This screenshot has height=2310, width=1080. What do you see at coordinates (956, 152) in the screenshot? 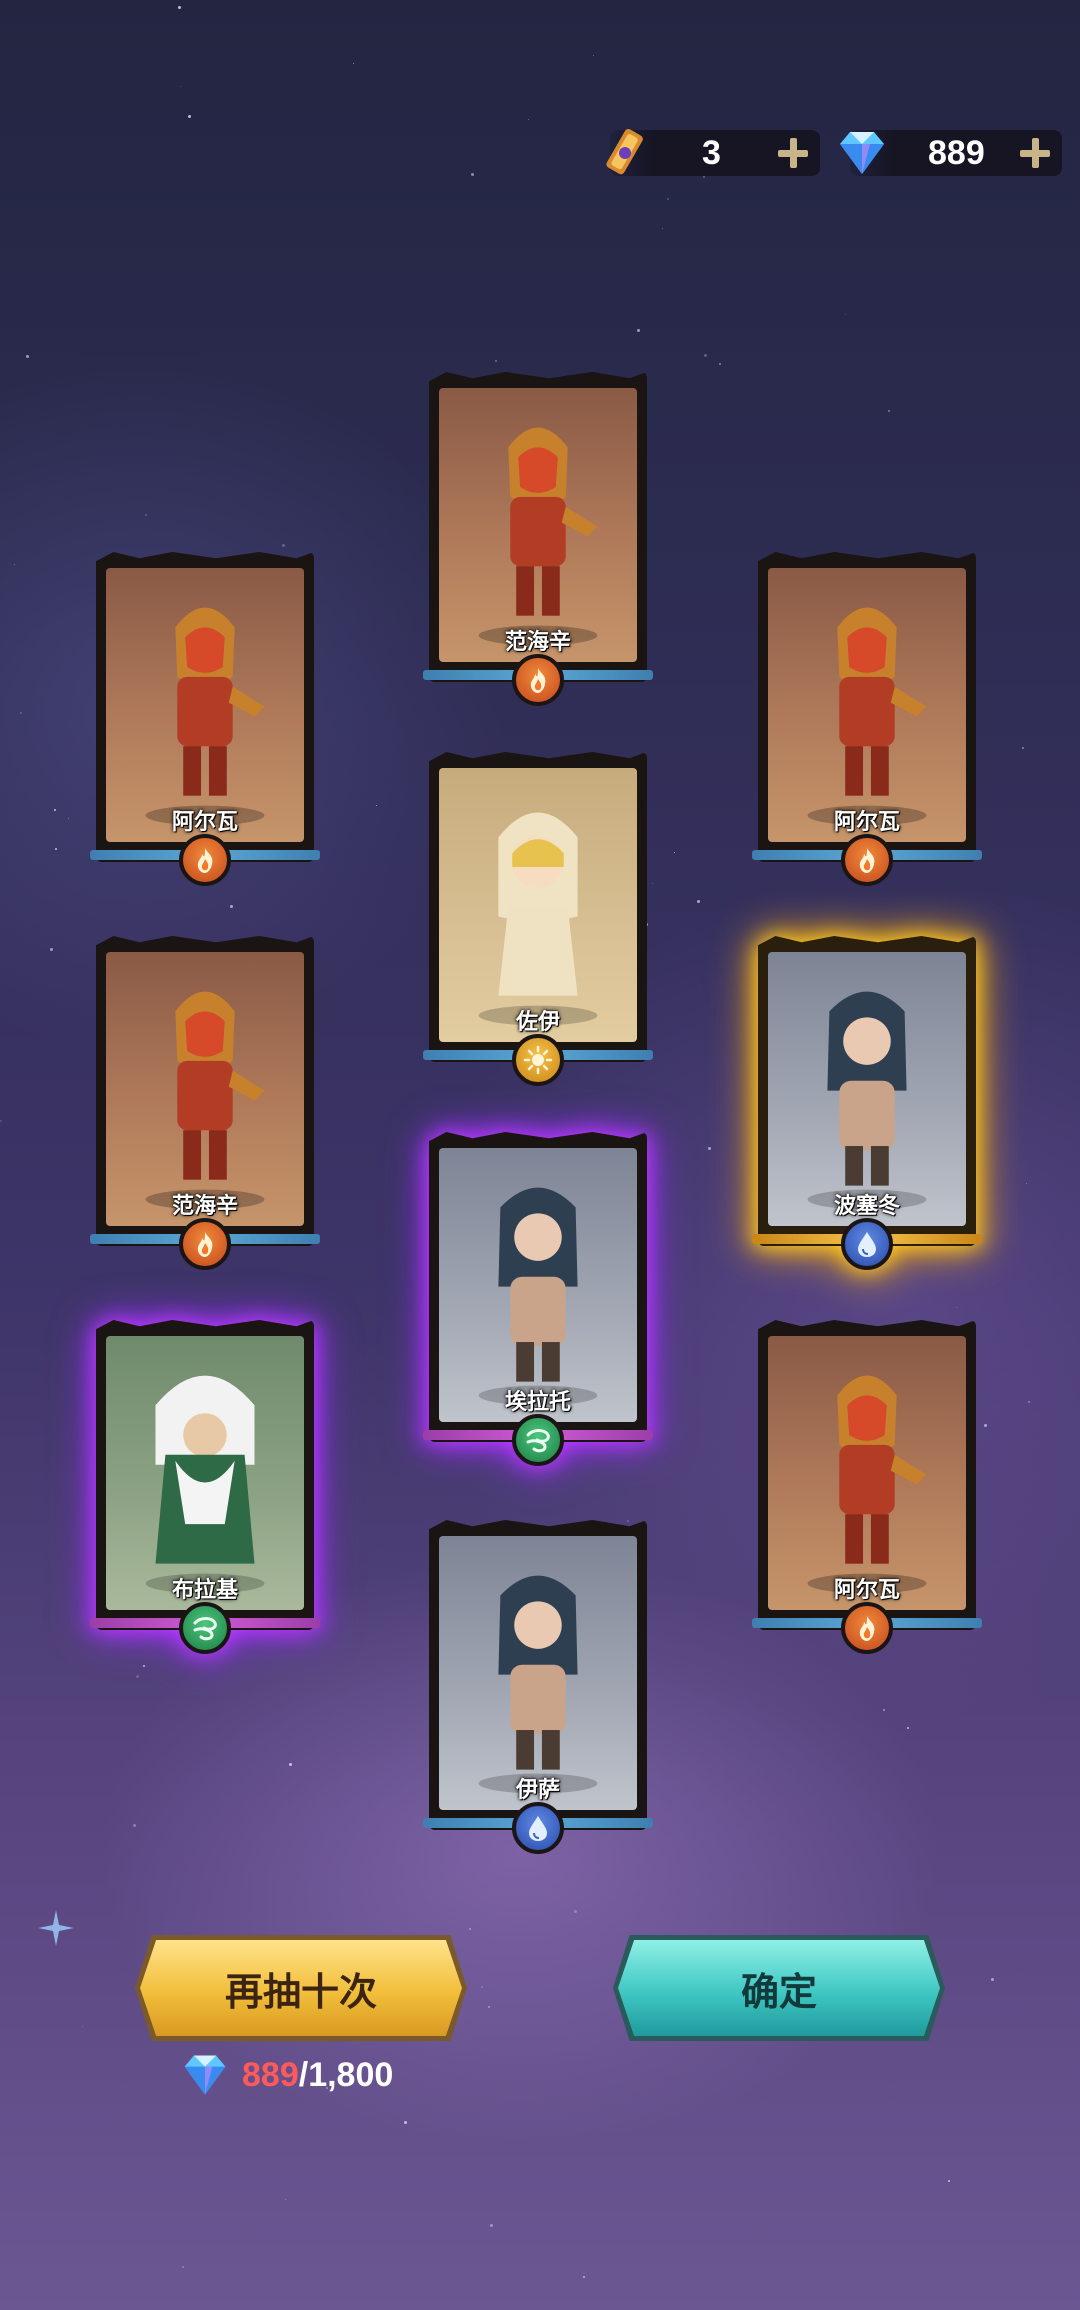
I see `diamond-count: 889` at bounding box center [956, 152].